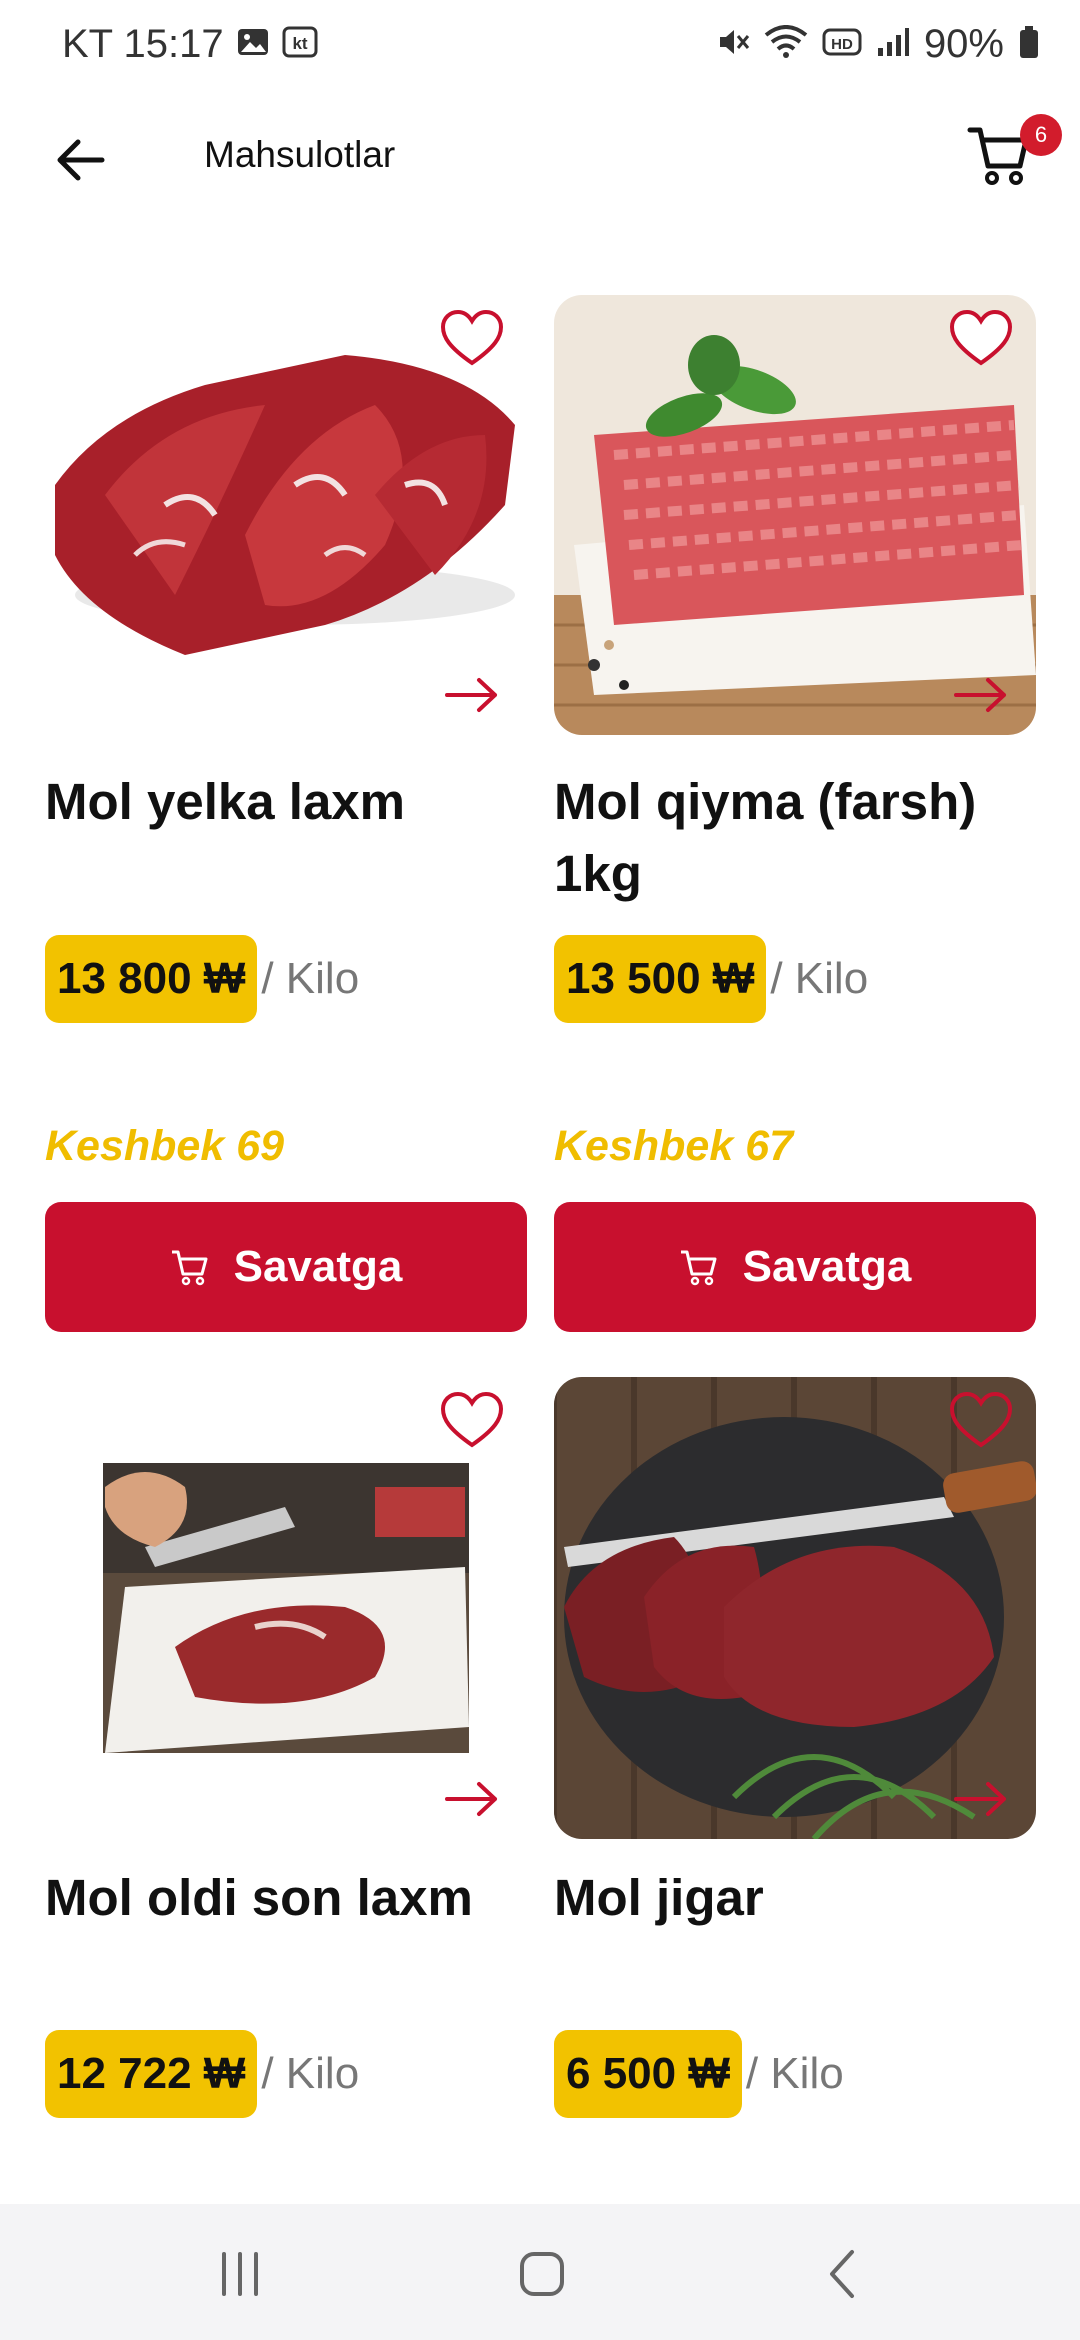 This screenshot has width=1080, height=2340. I want to click on image-icon, so click(253, 44).